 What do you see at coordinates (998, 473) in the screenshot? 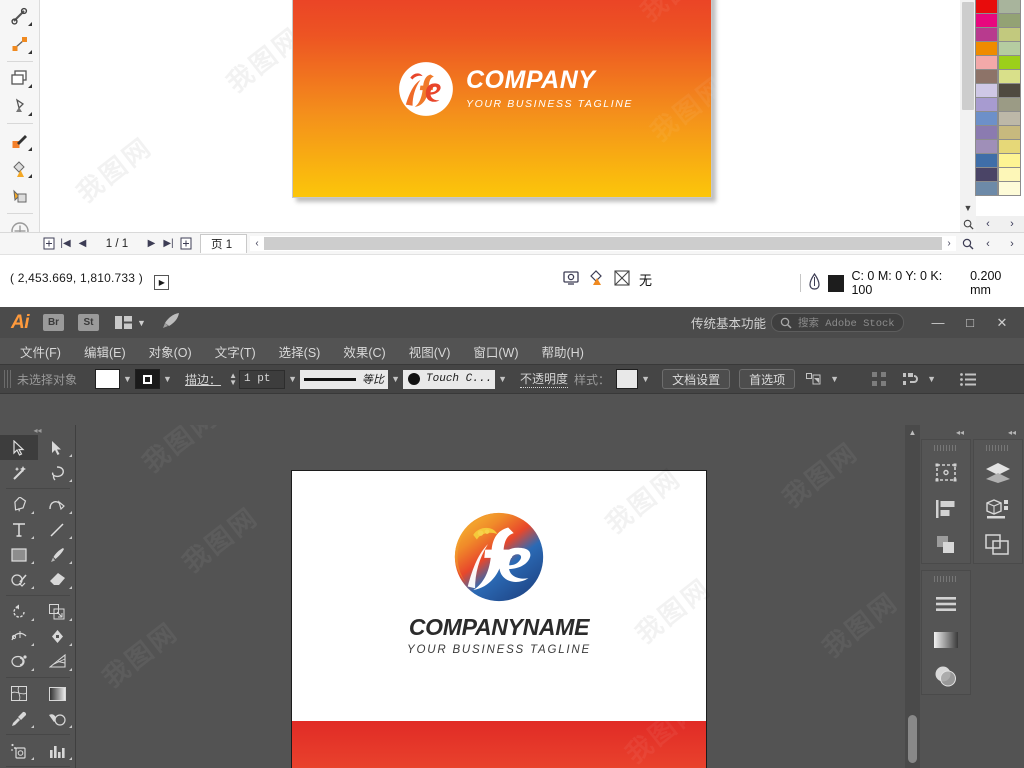
I see `layers-panel-icon` at bounding box center [998, 473].